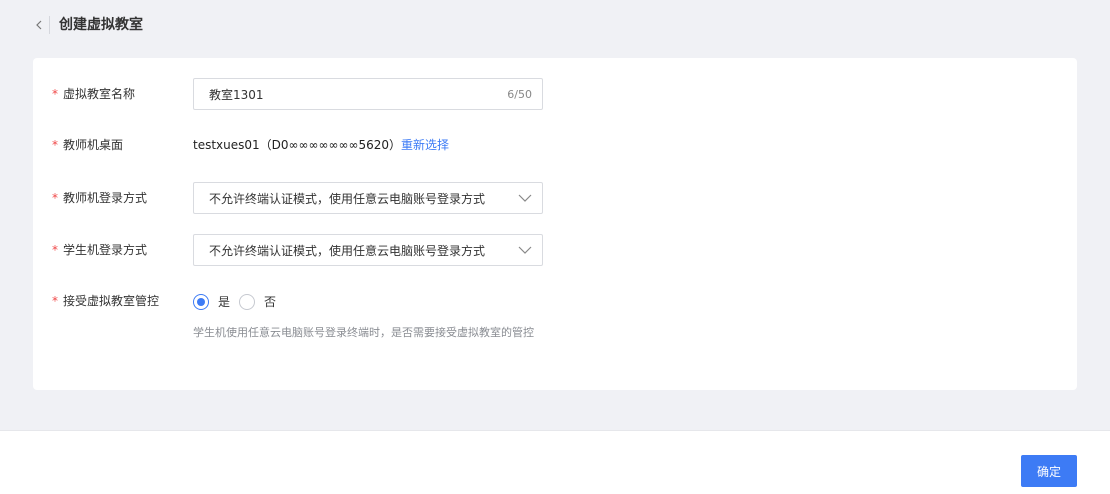 Image resolution: width=1110 pixels, height=494 pixels. I want to click on teacher-login-label: * 教师机登录方式, so click(100, 198).